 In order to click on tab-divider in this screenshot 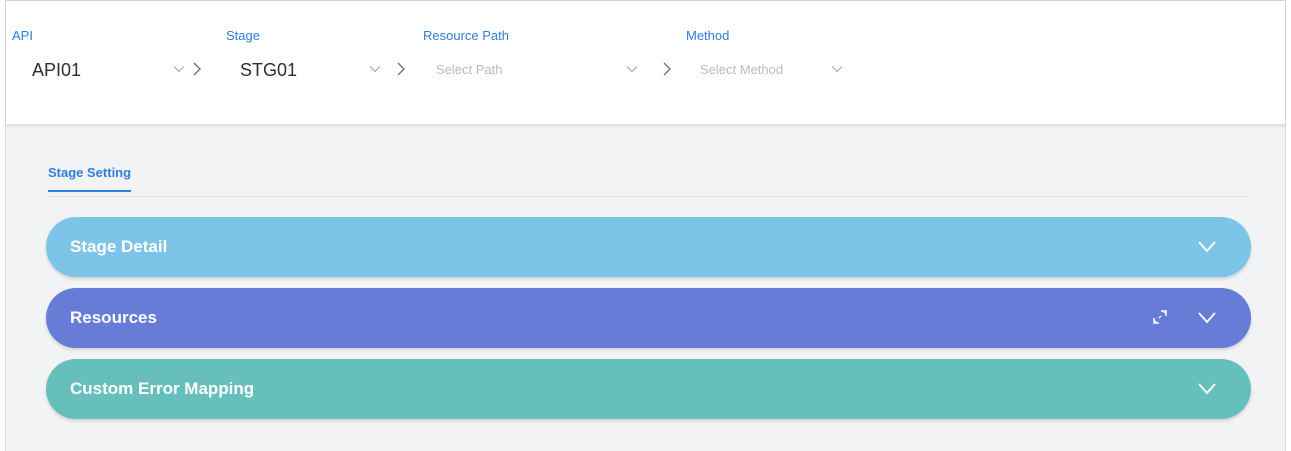, I will do `click(648, 196)`.